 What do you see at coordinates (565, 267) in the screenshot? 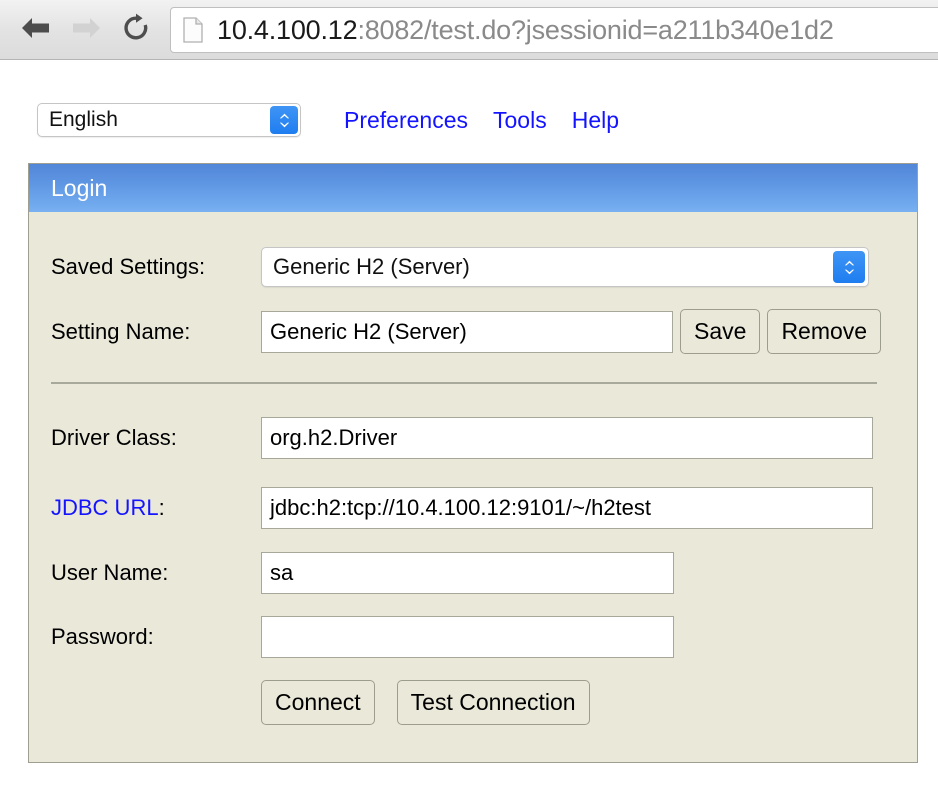
I see `saved-settings-select: Generic H2 (Server)` at bounding box center [565, 267].